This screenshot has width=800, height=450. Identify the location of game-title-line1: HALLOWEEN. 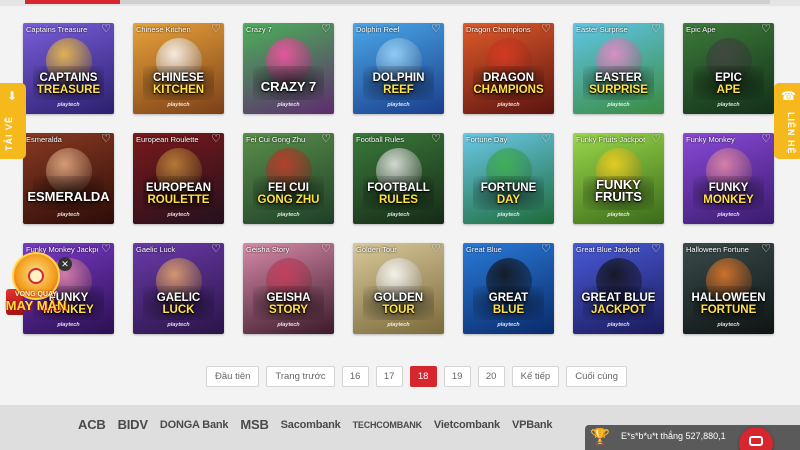
(728, 298).